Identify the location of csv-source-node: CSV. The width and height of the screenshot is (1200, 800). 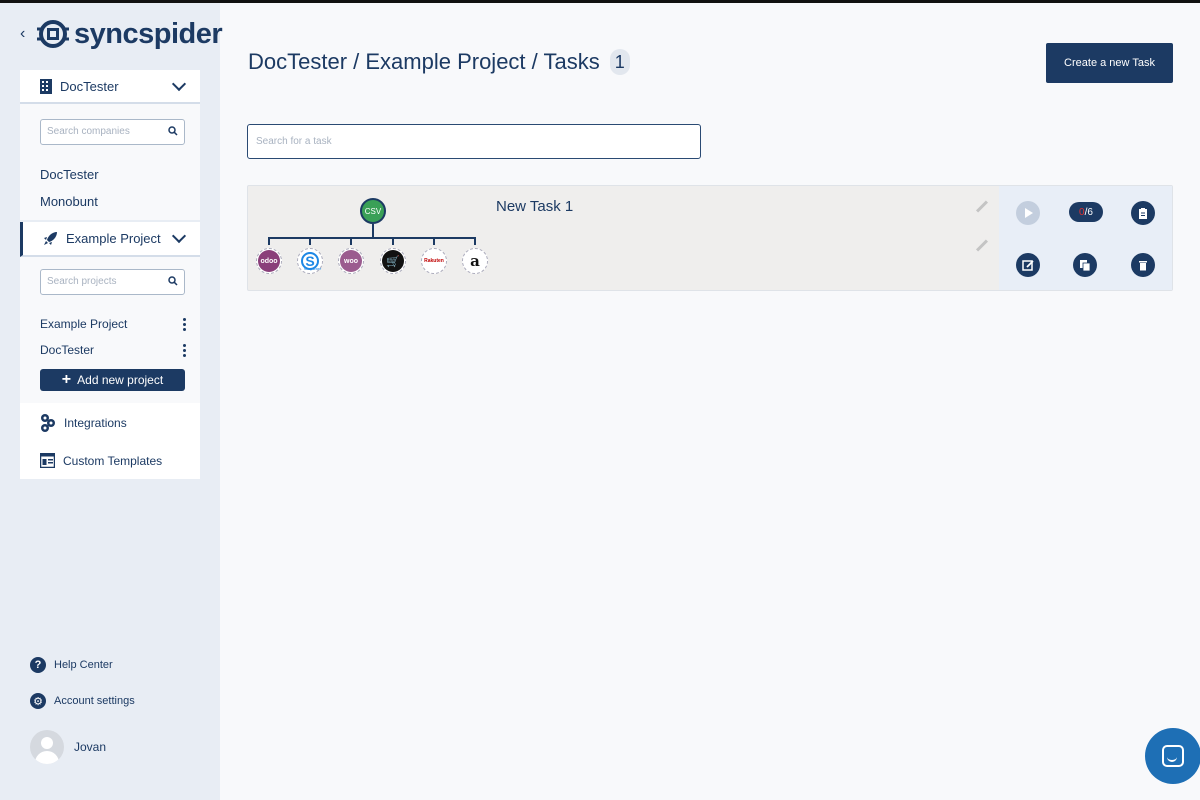
(373, 211).